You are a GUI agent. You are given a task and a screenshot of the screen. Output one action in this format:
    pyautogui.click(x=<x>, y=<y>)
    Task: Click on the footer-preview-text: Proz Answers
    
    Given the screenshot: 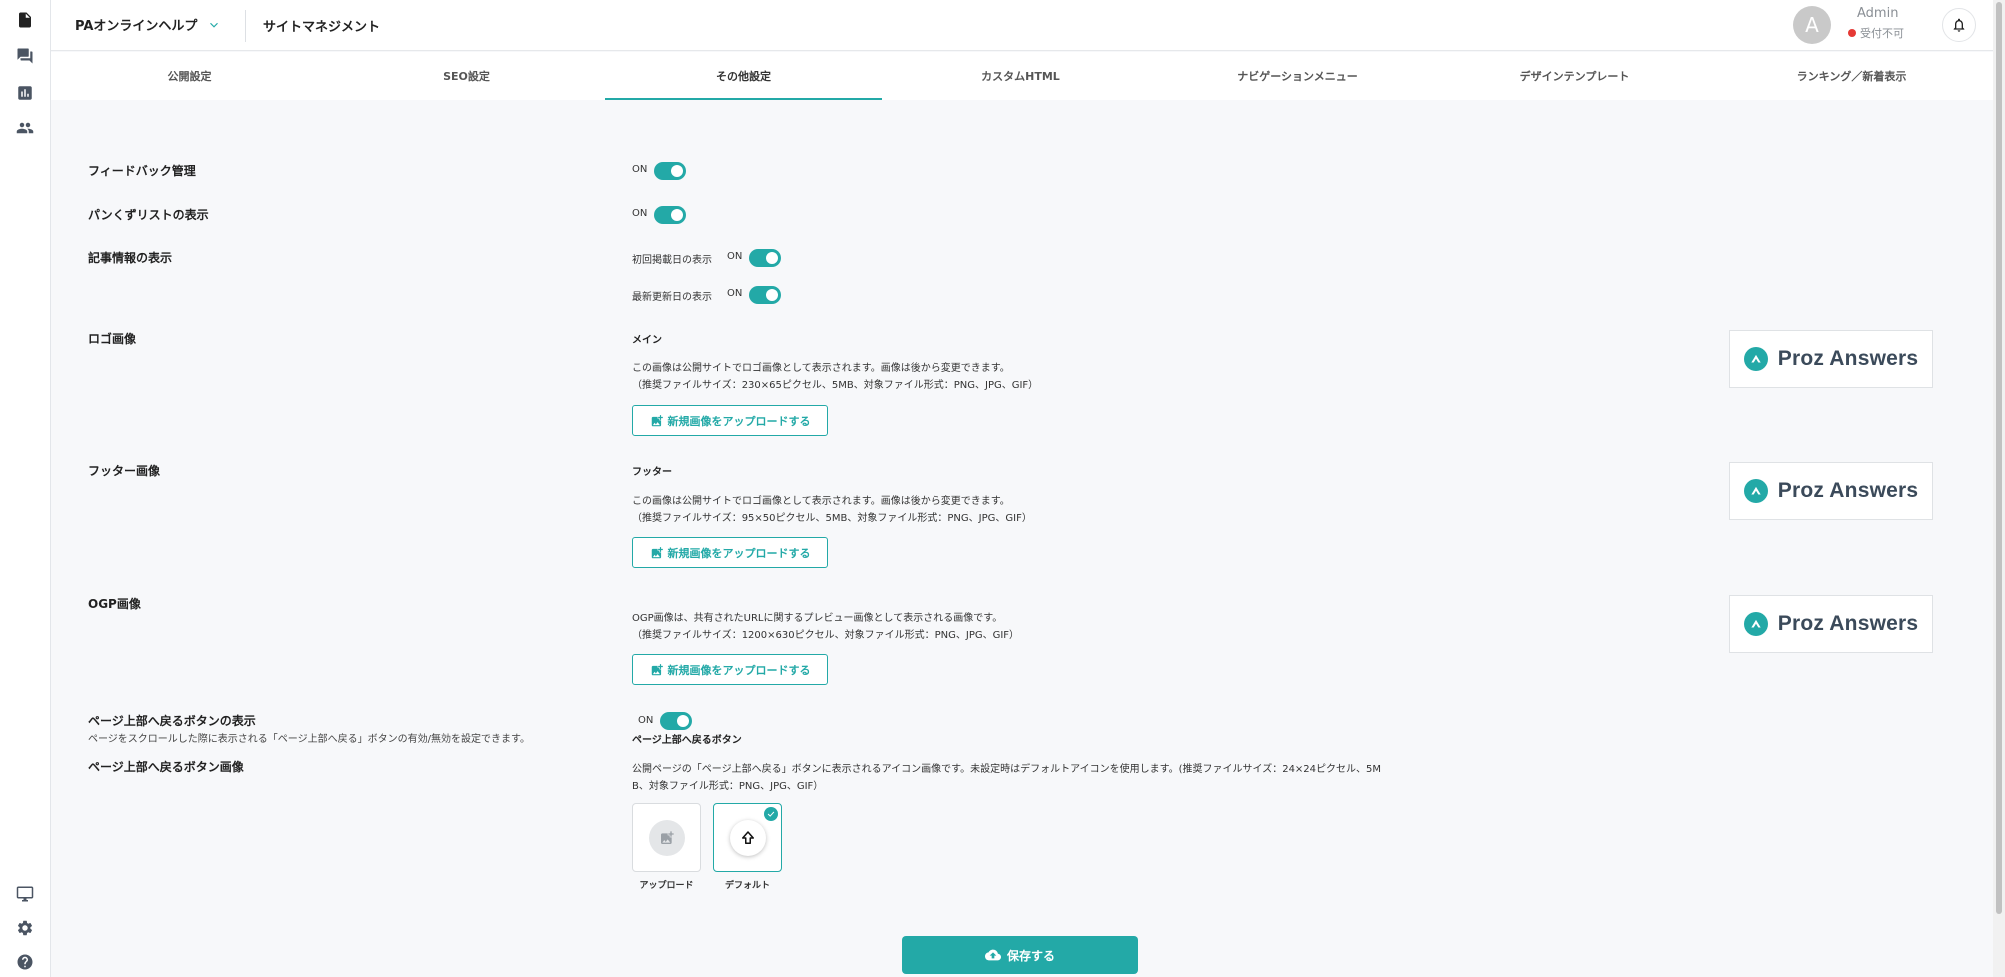 What is the action you would take?
    pyautogui.click(x=1848, y=490)
    